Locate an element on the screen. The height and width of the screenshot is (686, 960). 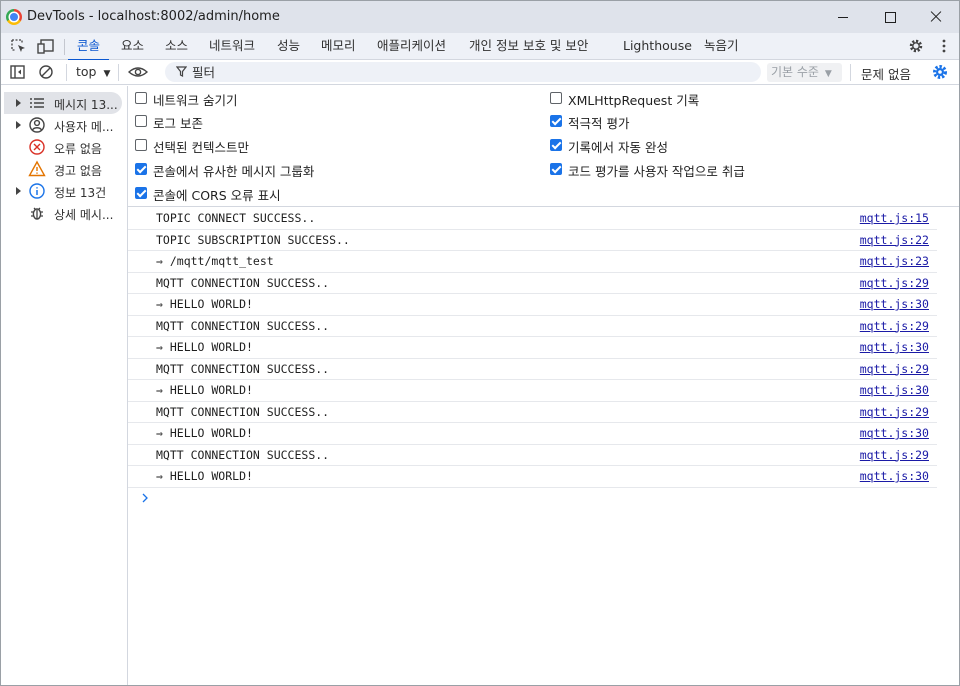
sidebar-item-warnings: 경고 없음 is located at coordinates (63, 169).